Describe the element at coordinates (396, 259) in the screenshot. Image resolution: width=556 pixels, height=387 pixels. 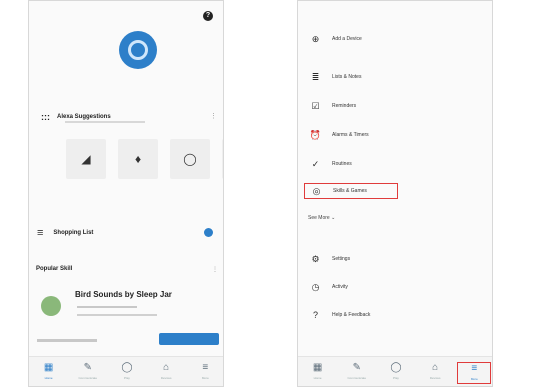
I see `menu-item-settings: ⚙ Settings` at that location.